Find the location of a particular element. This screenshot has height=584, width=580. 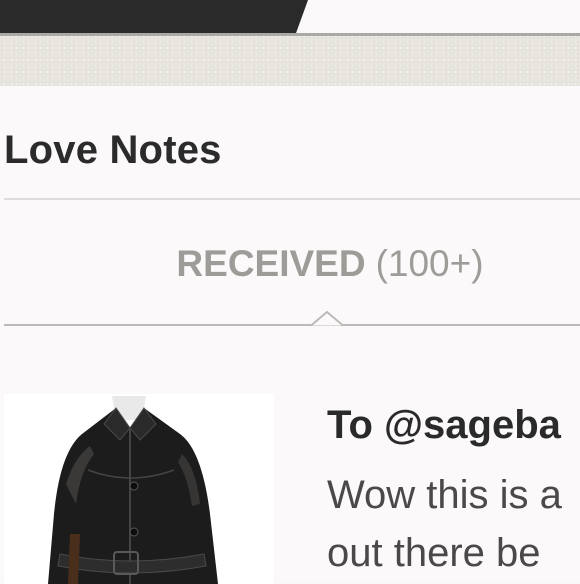

tab-received-label: RECEIVED is located at coordinates (271, 263).